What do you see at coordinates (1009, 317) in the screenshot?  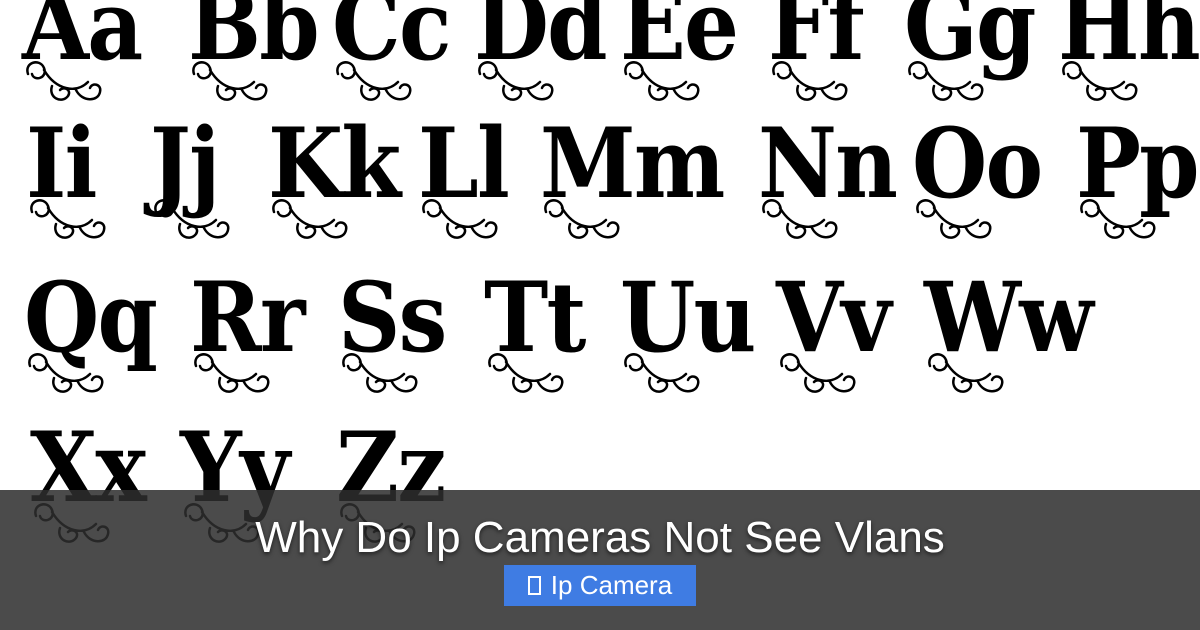 I see `letter-pair-ww-text: Ww` at bounding box center [1009, 317].